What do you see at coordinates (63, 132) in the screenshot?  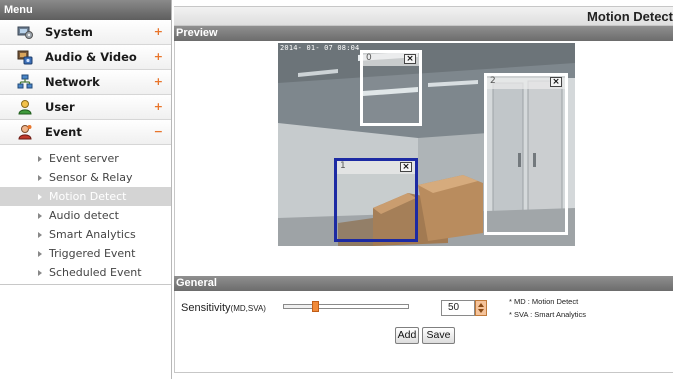 I see `menu-category-label: Event` at bounding box center [63, 132].